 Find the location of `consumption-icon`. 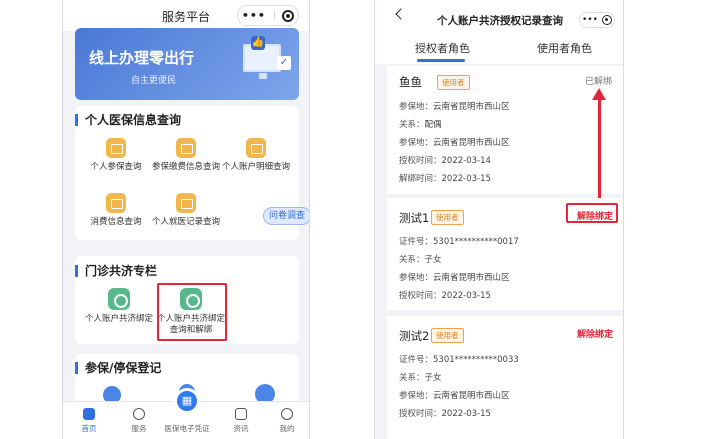

consumption-icon is located at coordinates (116, 203).